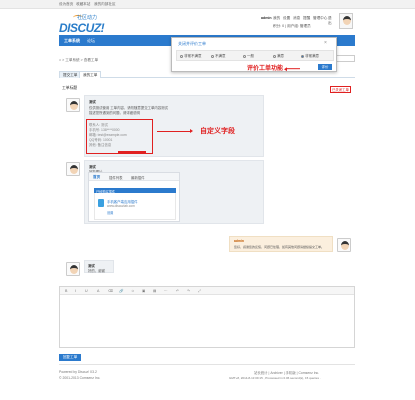 This screenshot has width=415, height=400. Describe the element at coordinates (143, 291) in the screenshot. I see `image-icon: ▣` at that location.